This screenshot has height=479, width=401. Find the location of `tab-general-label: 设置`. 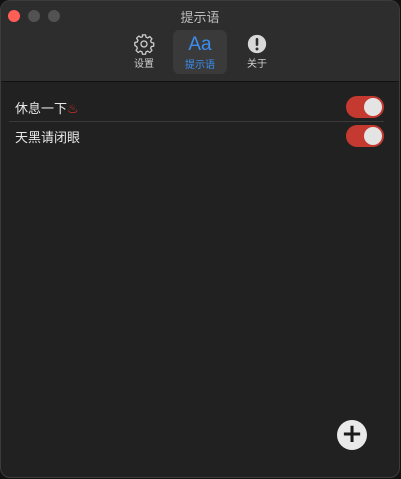

tab-general-label: 设置 is located at coordinates (144, 64).